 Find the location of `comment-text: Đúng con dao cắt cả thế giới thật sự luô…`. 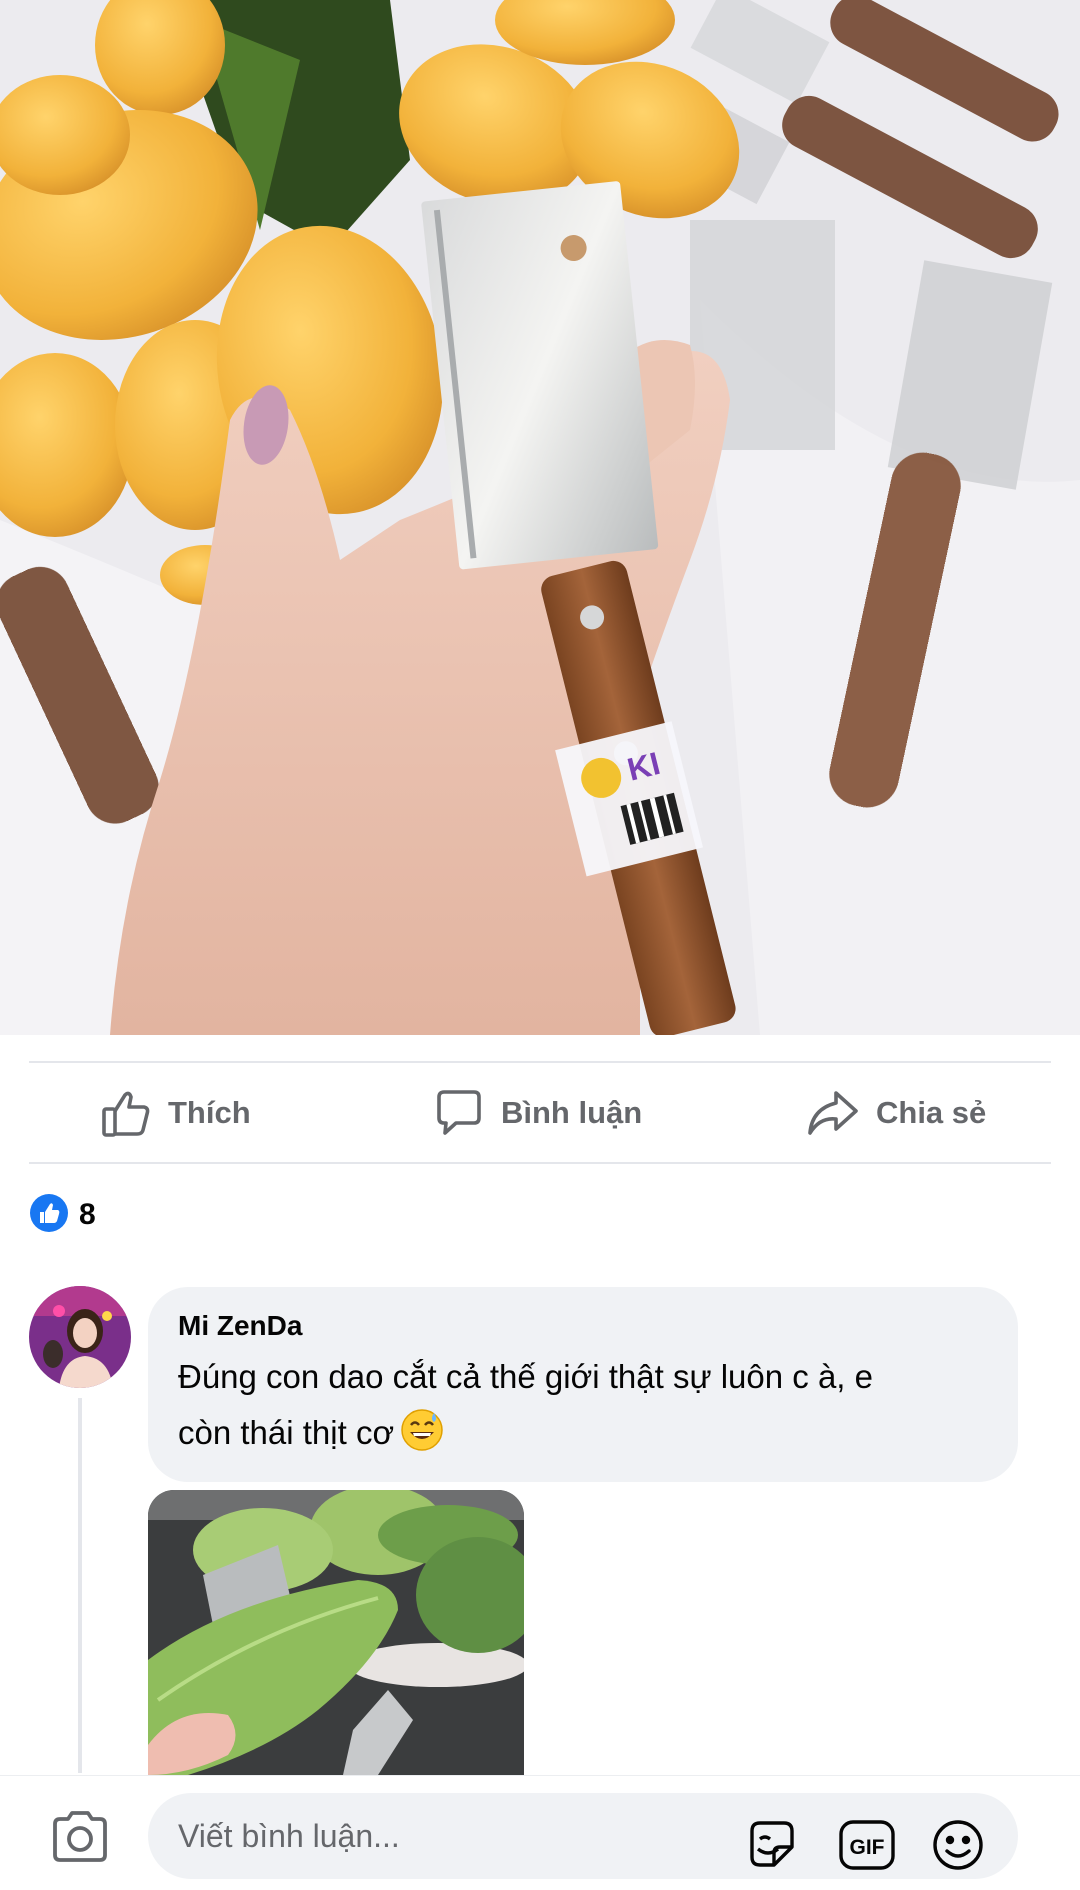

comment-text: Đúng con dao cắt cả thế giới thật sự luô… is located at coordinates (583, 1409).